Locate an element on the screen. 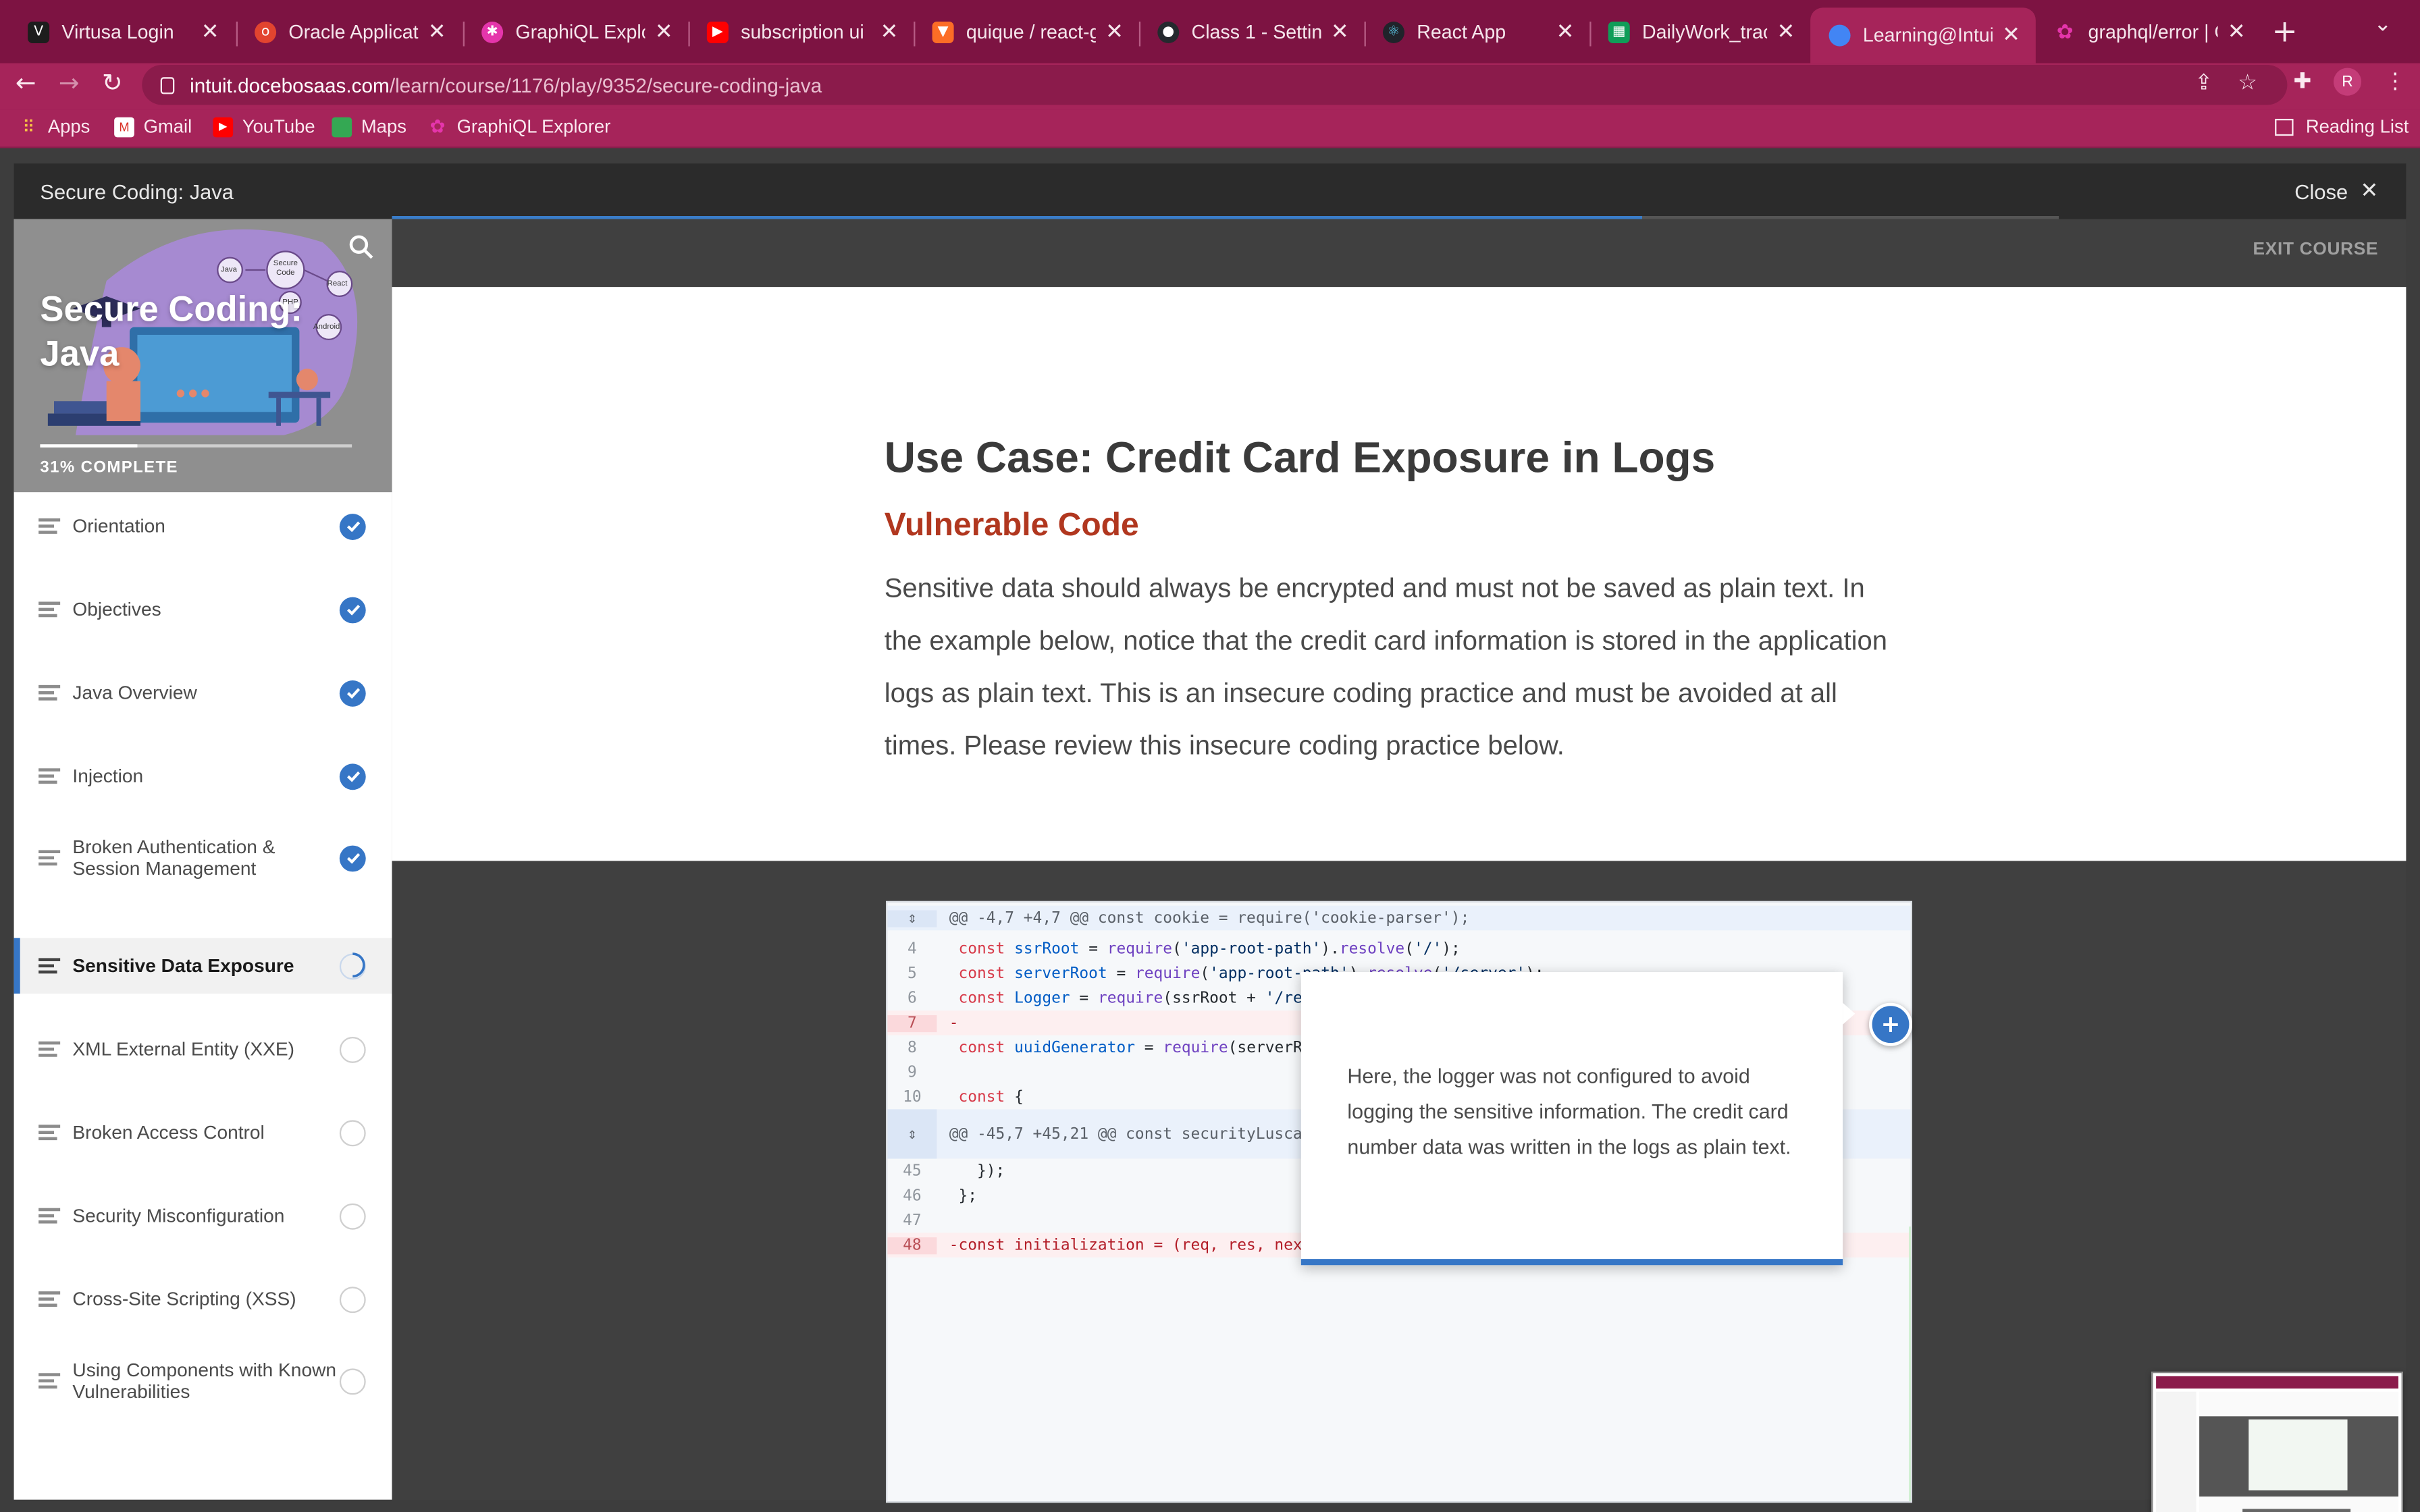  tab-github: ● Class 1 - Setting u ✕ is located at coordinates (1252, 32).